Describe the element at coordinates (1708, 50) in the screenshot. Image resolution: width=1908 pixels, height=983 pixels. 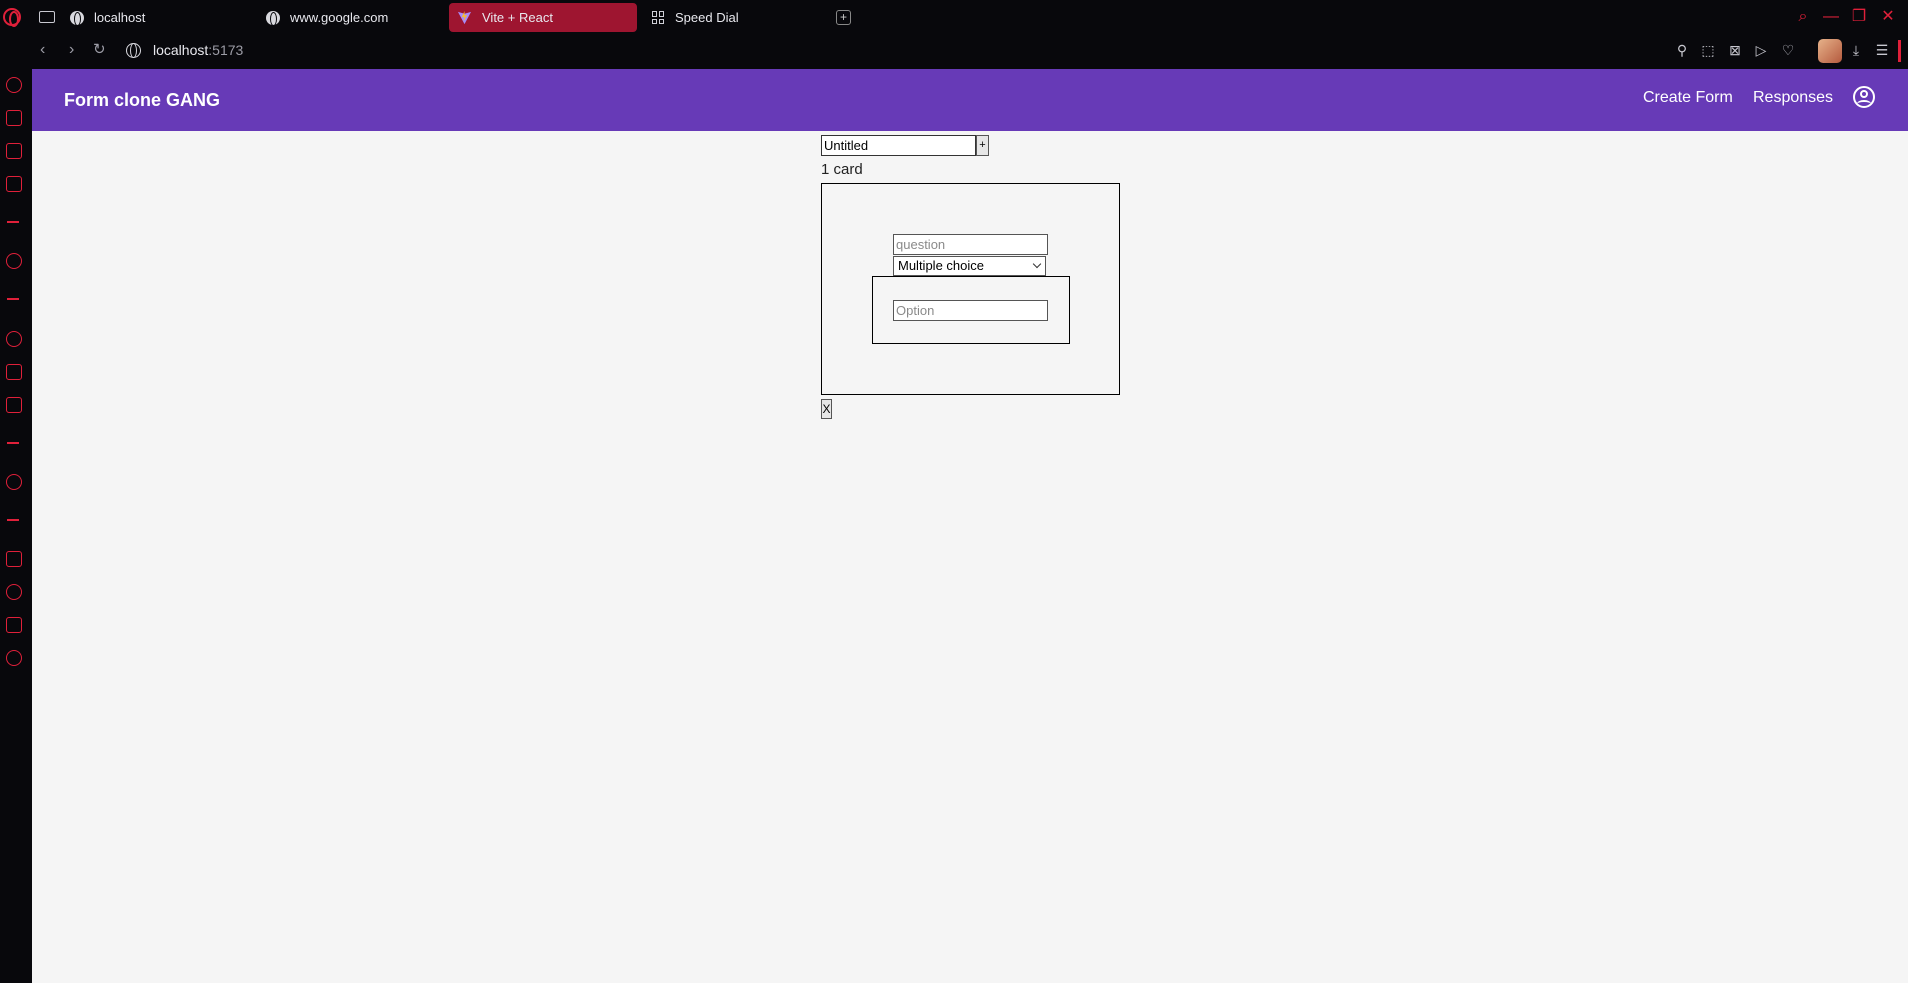
I see `snapshot-icon: ⬚` at that location.